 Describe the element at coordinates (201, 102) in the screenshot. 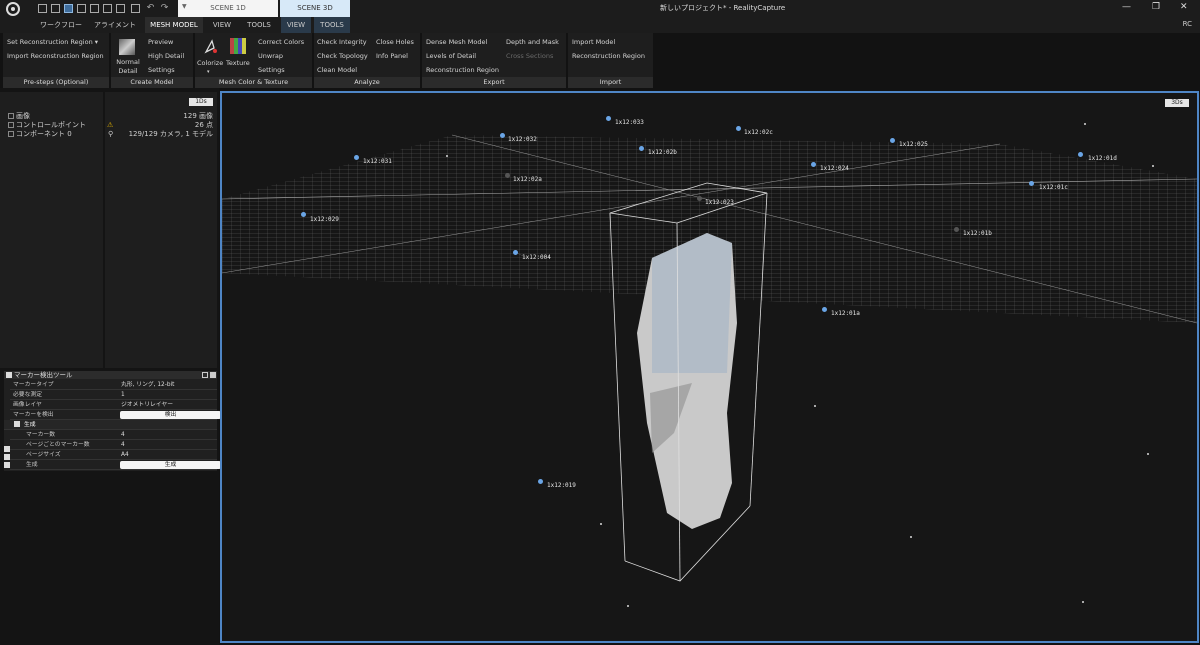

I see `1ds-badge: 1Ds` at that location.